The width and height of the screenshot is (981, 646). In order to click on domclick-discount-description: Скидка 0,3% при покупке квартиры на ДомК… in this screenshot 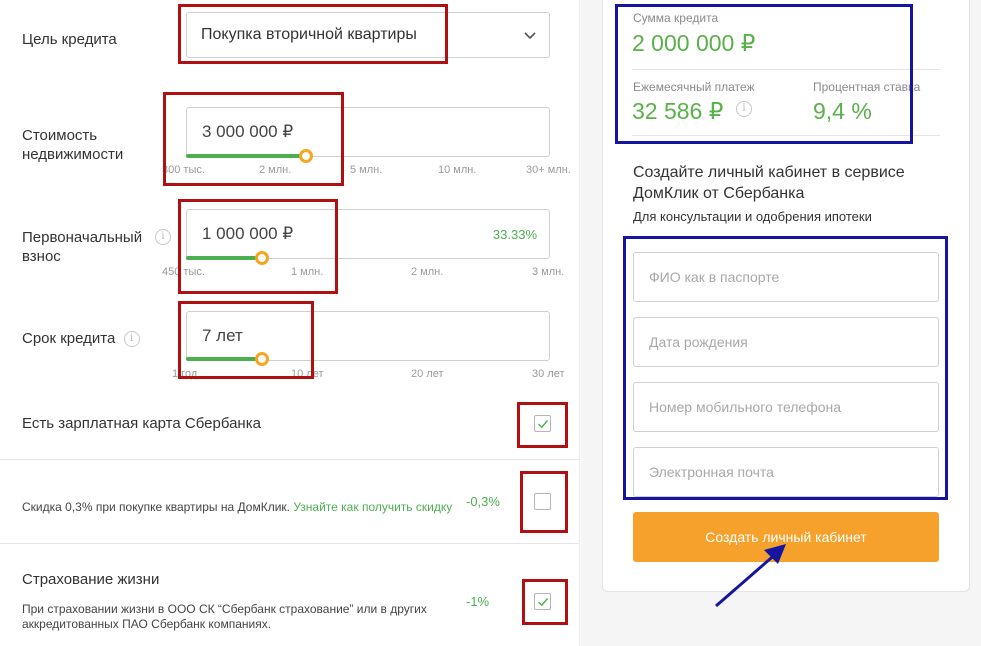, I will do `click(156, 507)`.